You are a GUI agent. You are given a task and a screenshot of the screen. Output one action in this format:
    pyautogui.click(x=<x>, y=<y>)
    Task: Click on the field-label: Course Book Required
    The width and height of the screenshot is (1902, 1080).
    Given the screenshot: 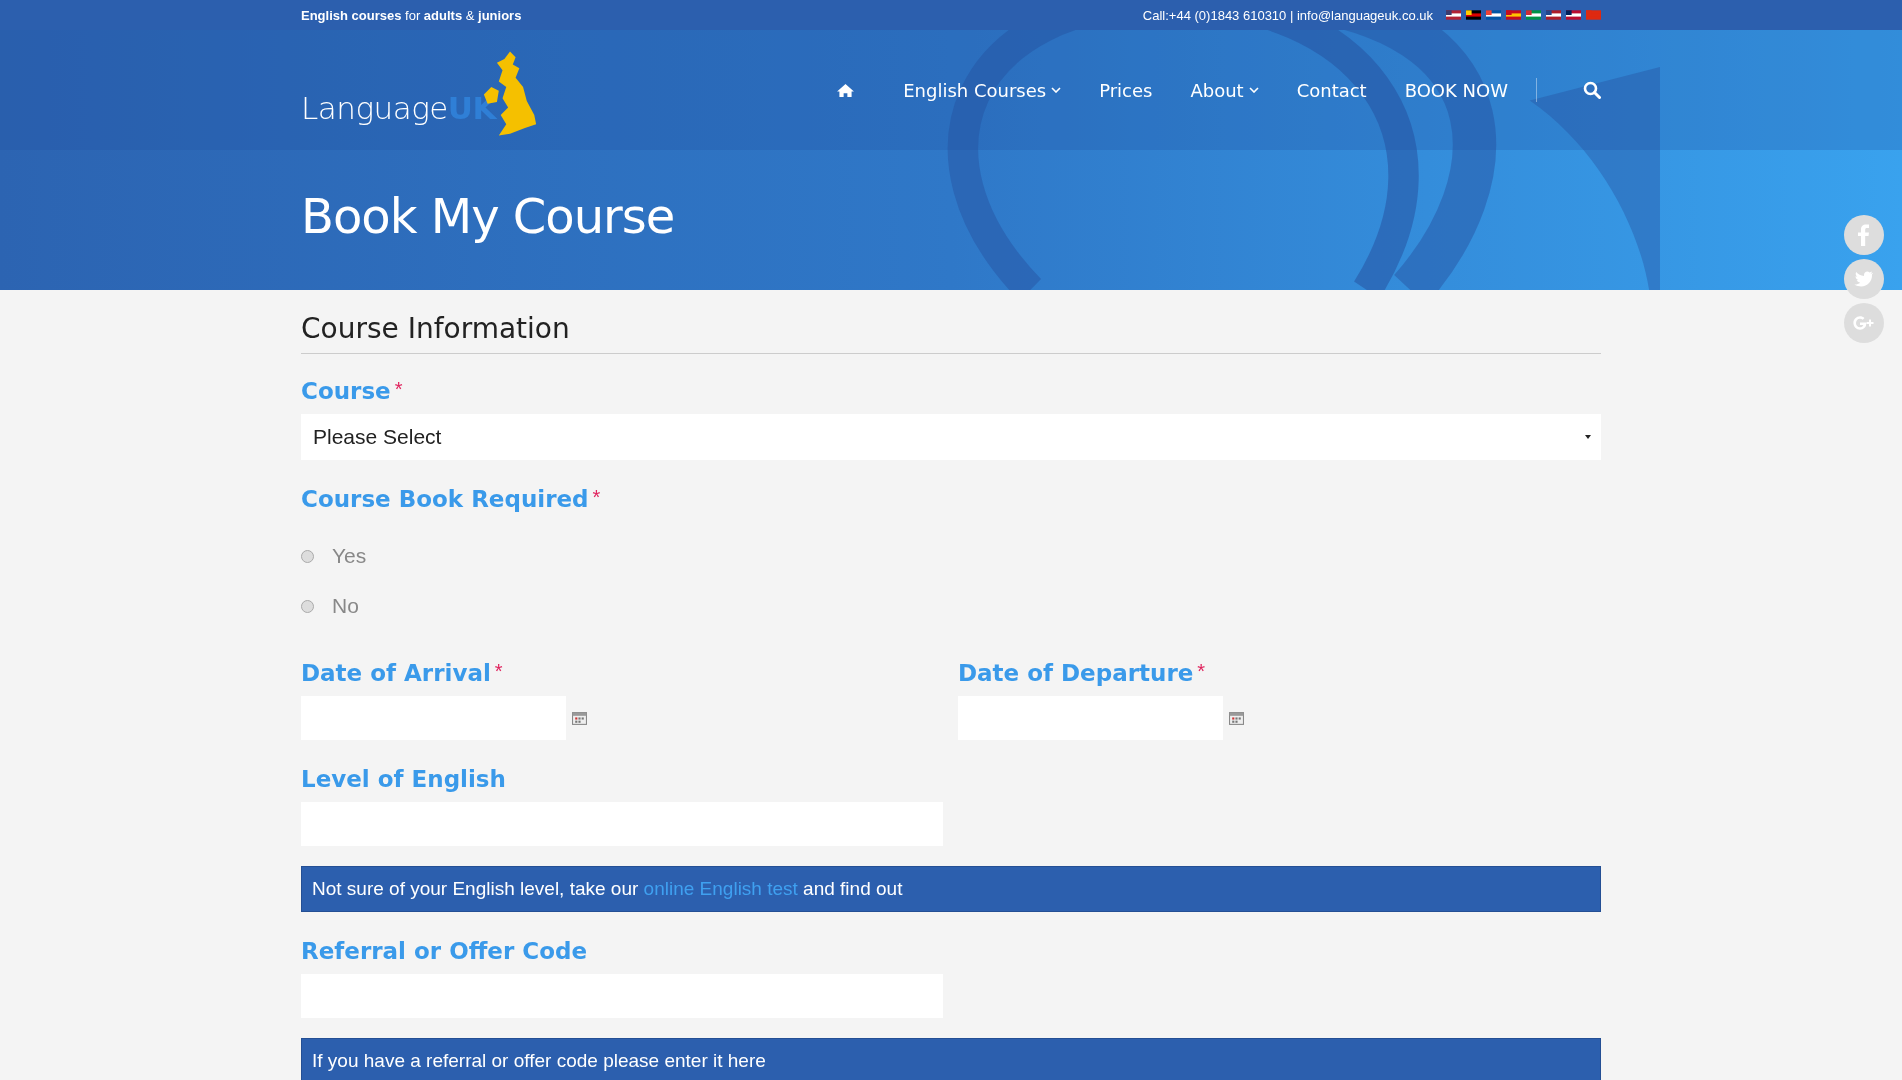 What is the action you would take?
    pyautogui.click(x=445, y=499)
    